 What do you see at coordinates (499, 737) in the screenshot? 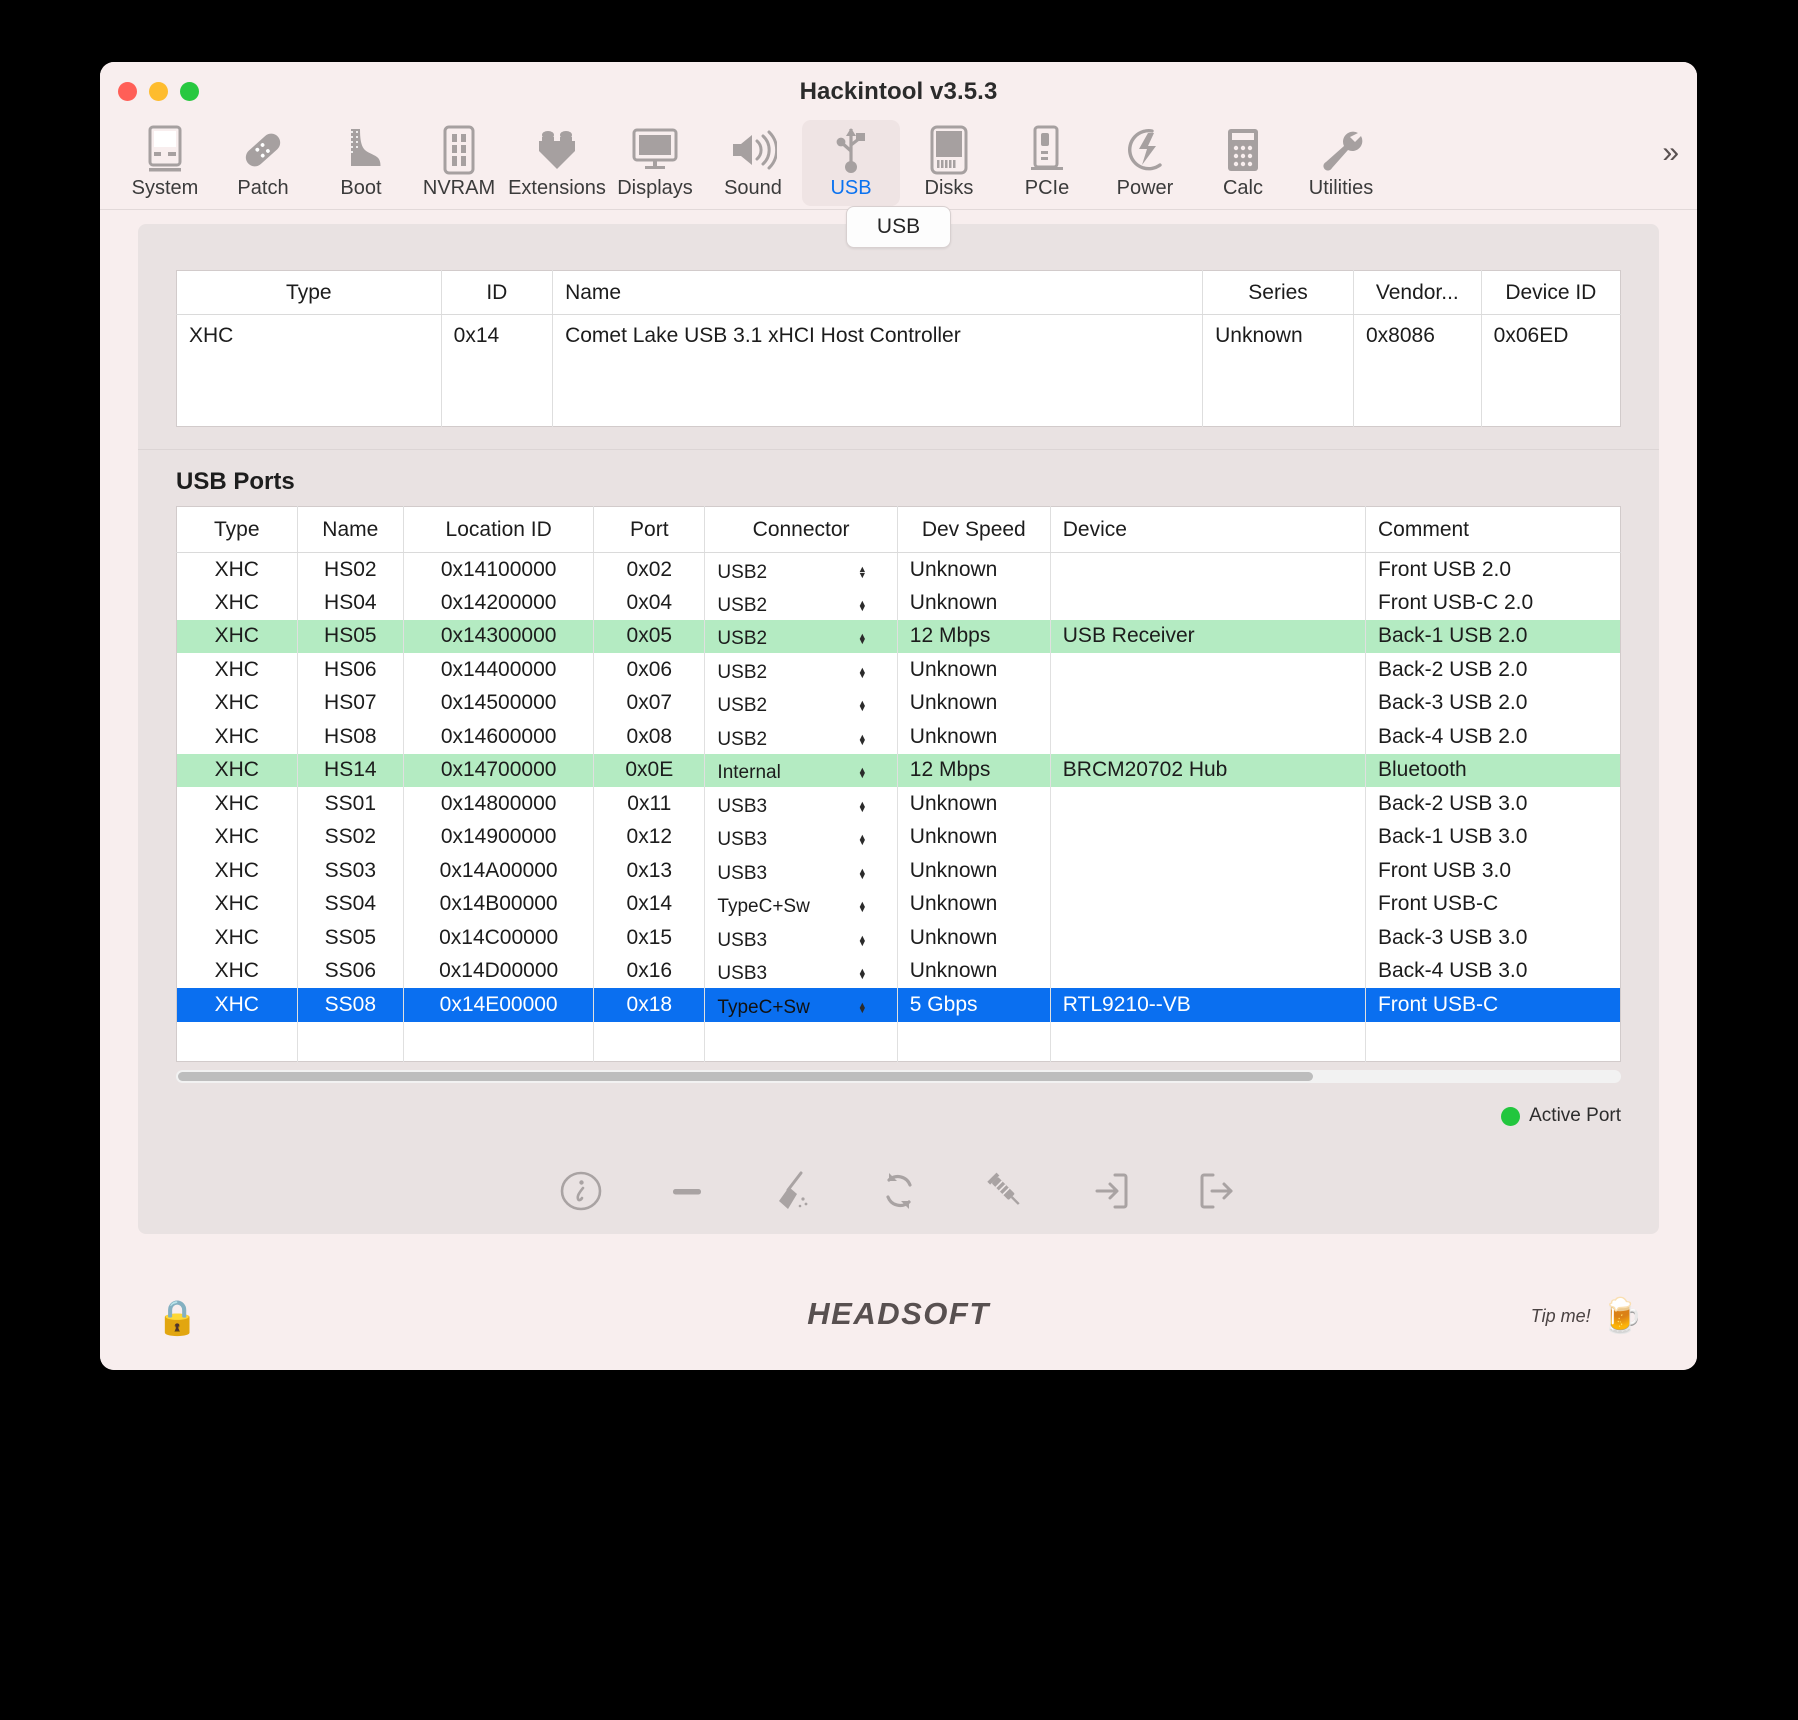
I see `cell-location-id: 0x14600000` at bounding box center [499, 737].